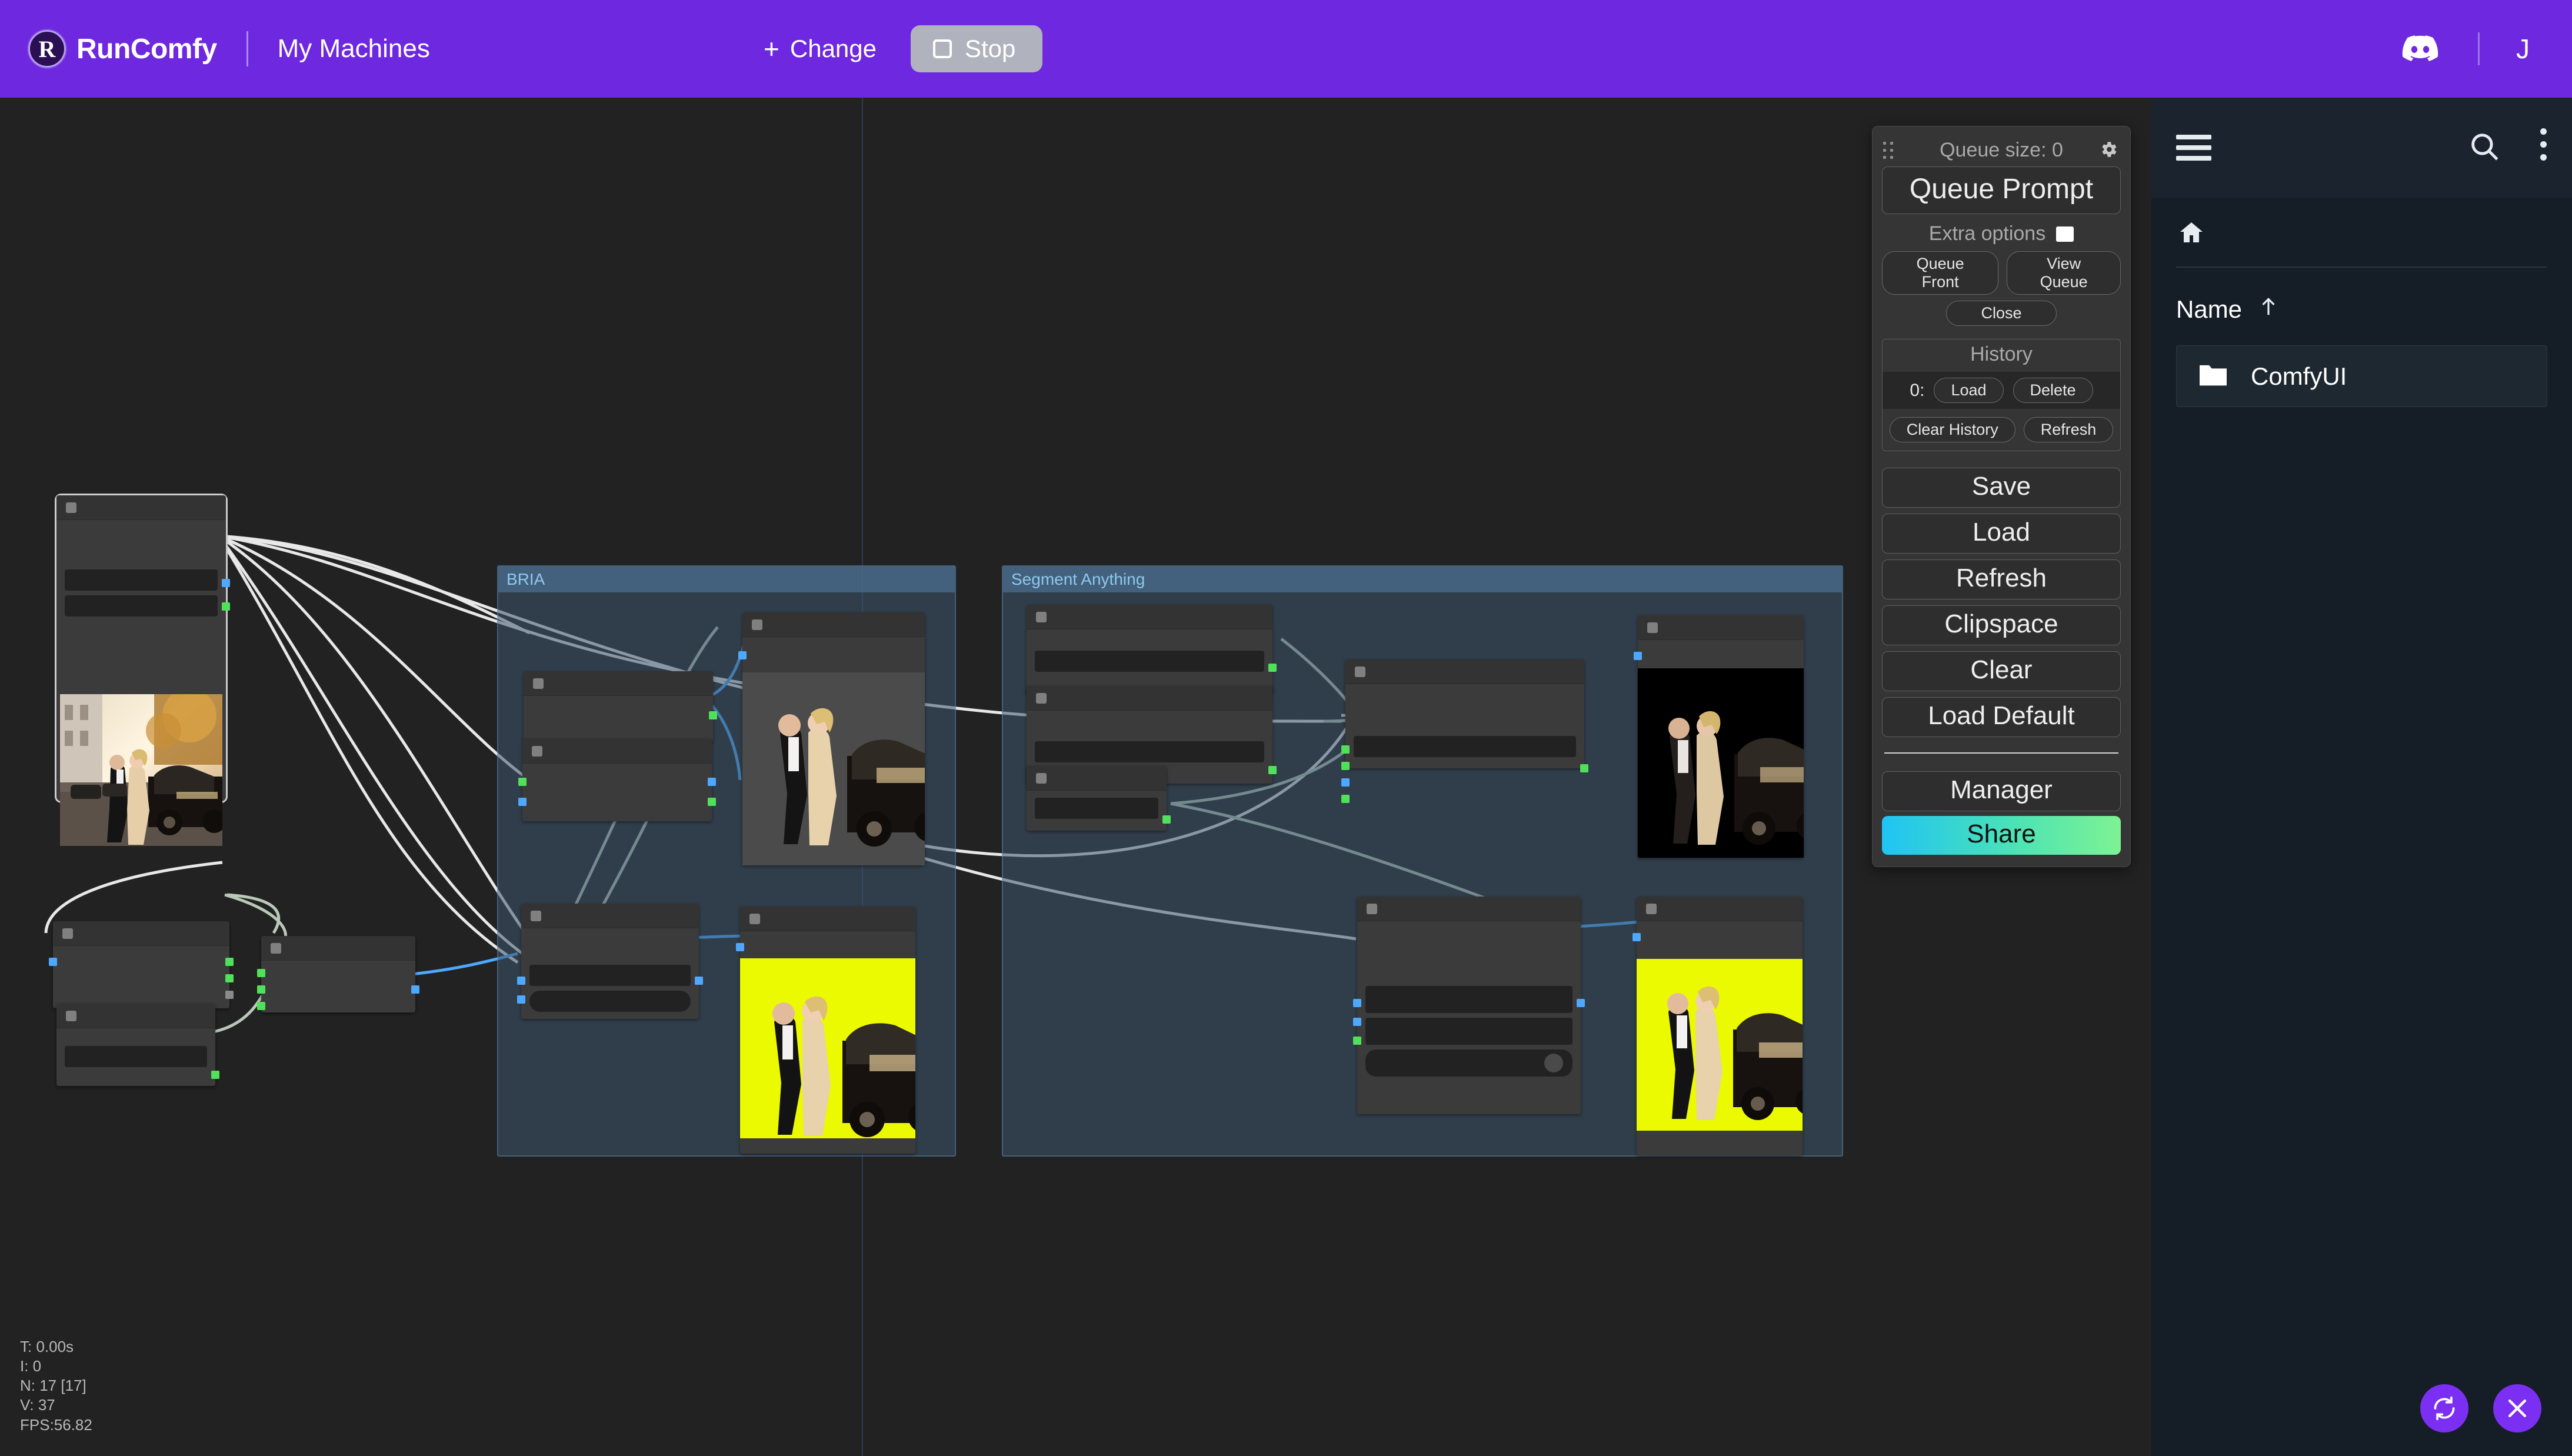 This screenshot has height=1456, width=2572. I want to click on hamburger-icon, so click(2193, 148).